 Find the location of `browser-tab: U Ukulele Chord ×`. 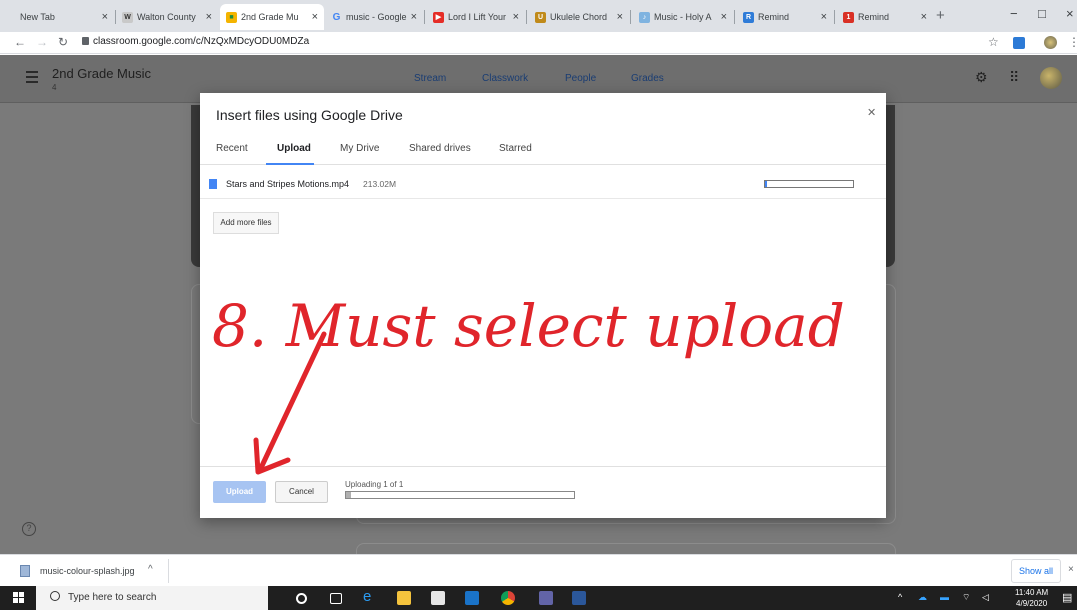

browser-tab: U Ukulele Chord × is located at coordinates (579, 17).